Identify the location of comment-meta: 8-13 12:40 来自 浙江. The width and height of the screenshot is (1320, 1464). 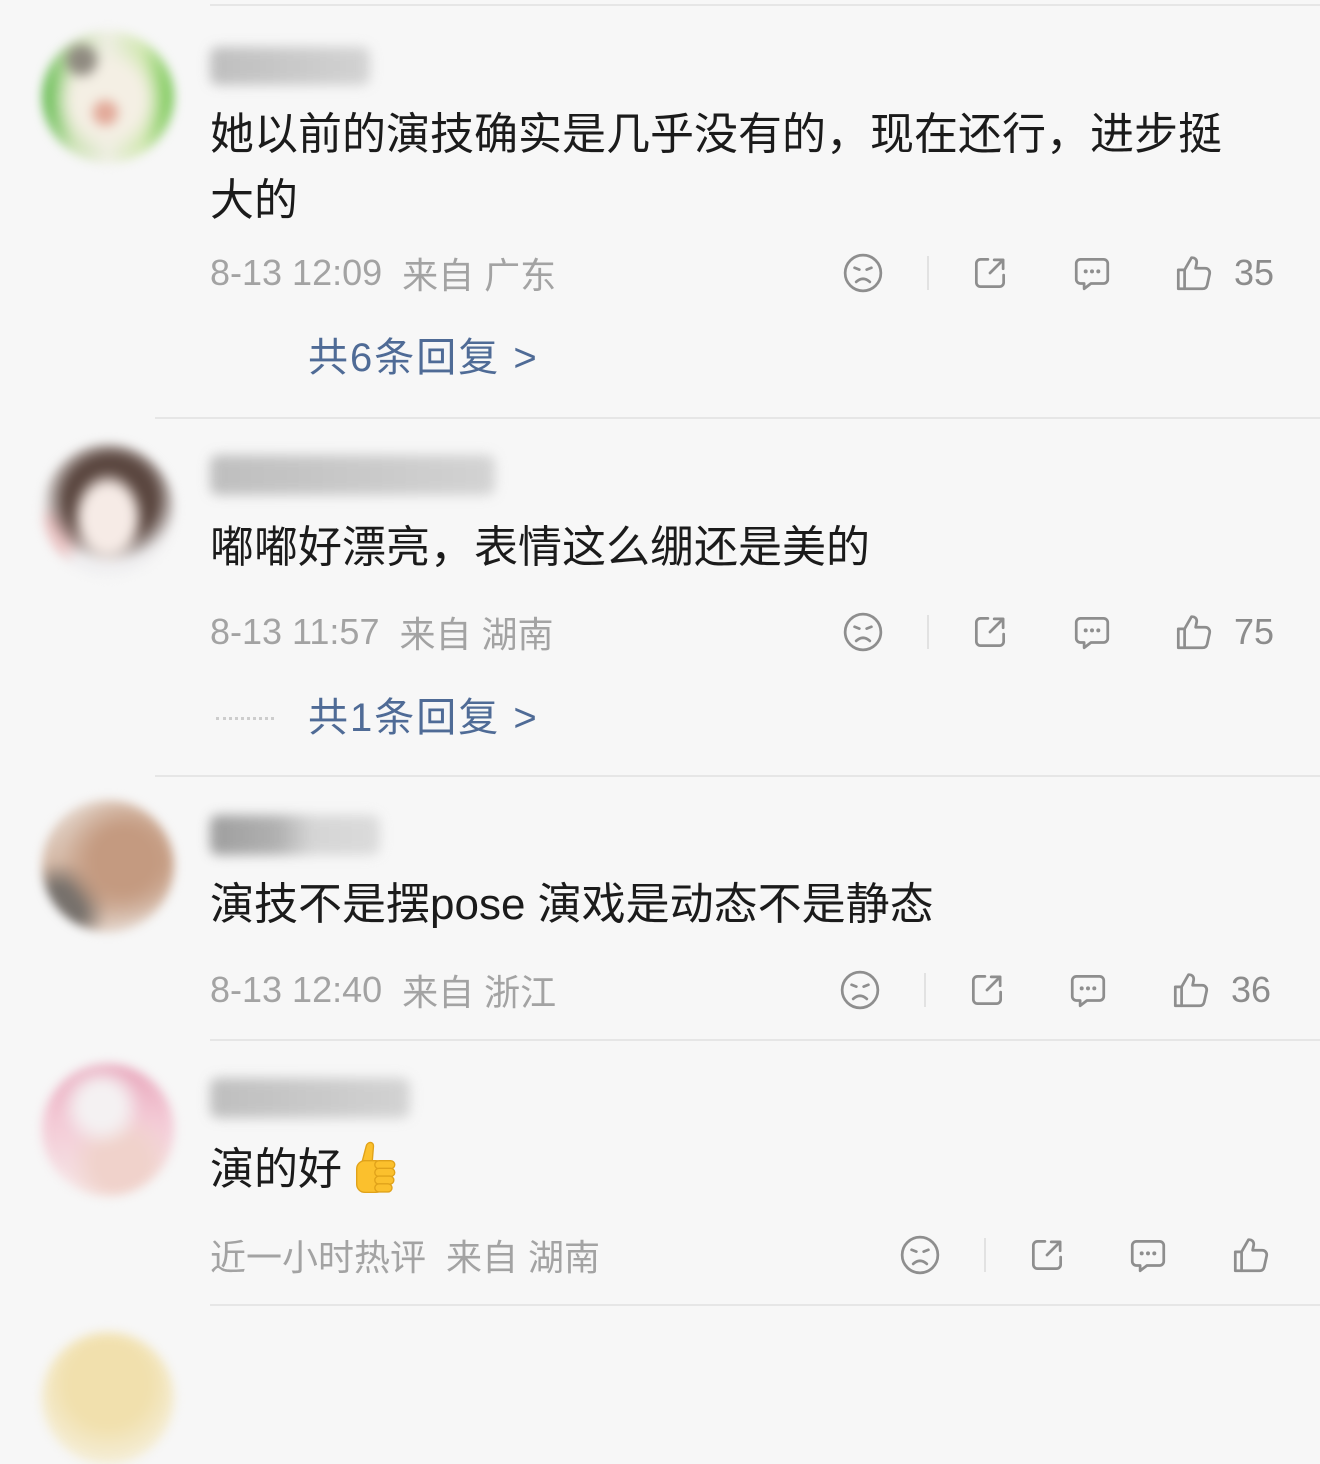
(383, 990).